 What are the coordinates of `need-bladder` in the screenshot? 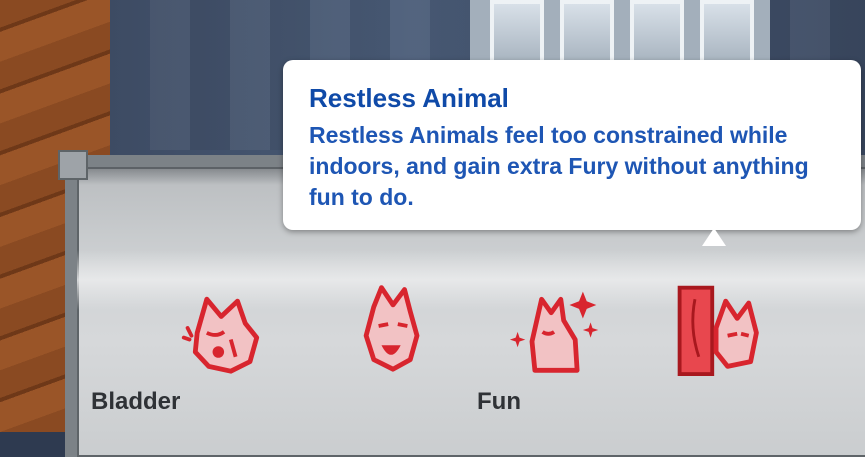 It's located at (226, 328).